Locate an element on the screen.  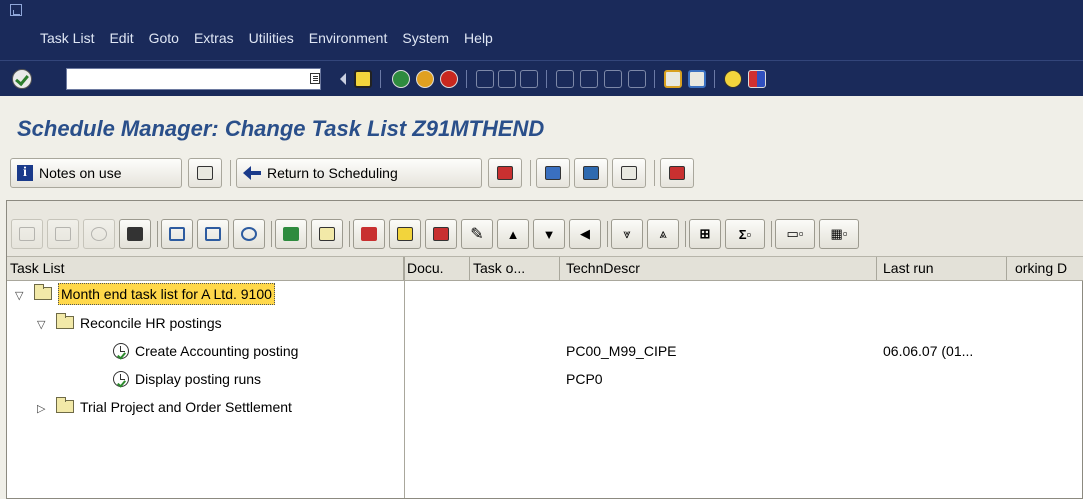
insert-icon is located at coordinates (177, 234).